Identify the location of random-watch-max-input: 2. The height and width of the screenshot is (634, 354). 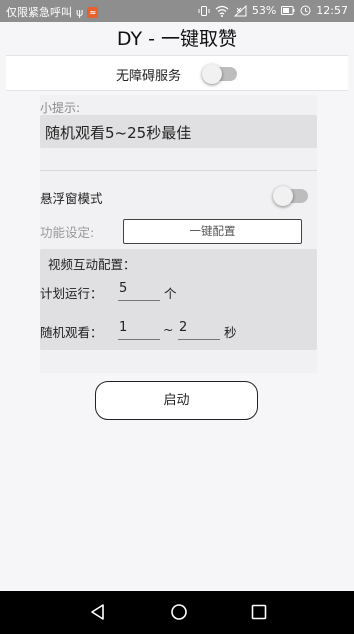
(199, 330).